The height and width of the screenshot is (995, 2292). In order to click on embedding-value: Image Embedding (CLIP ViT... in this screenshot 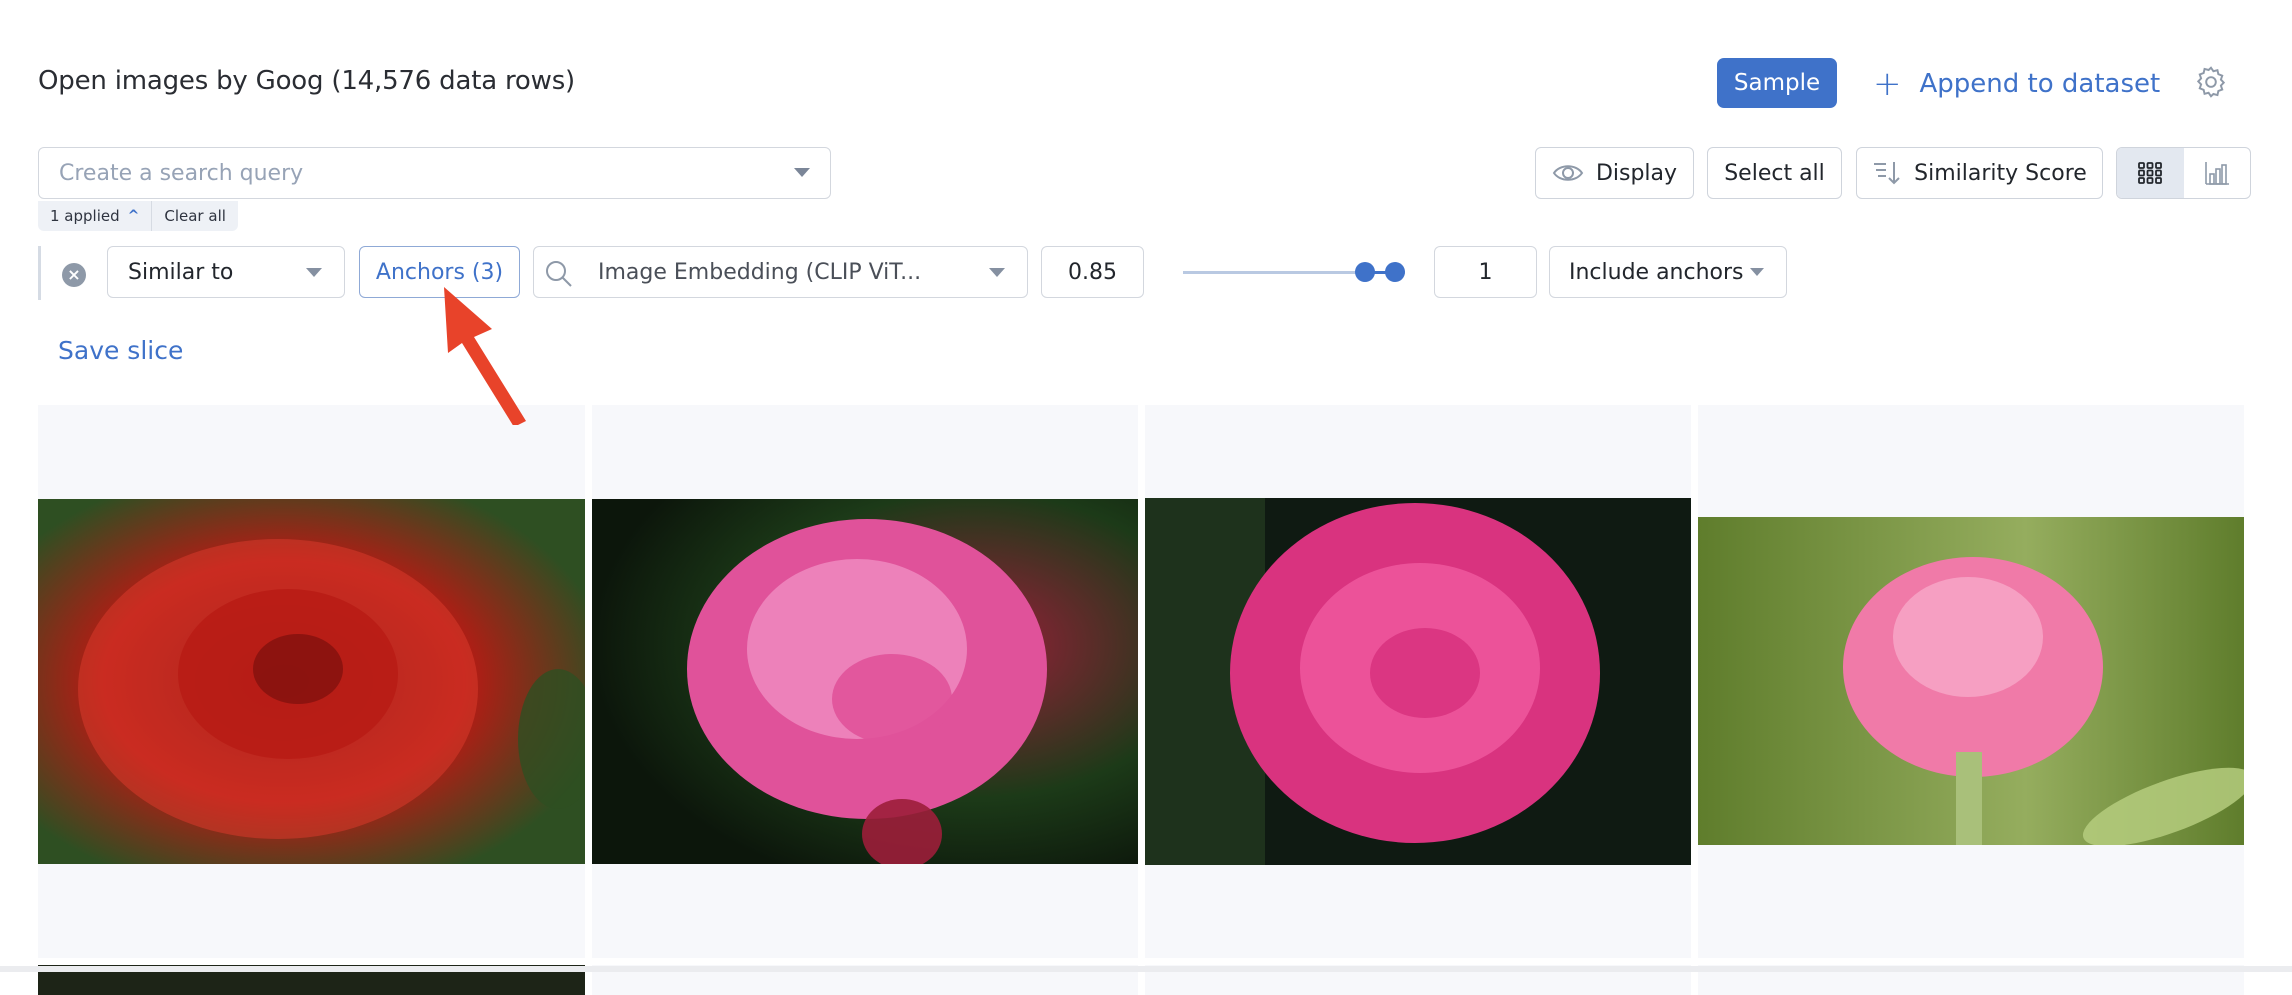, I will do `click(760, 272)`.